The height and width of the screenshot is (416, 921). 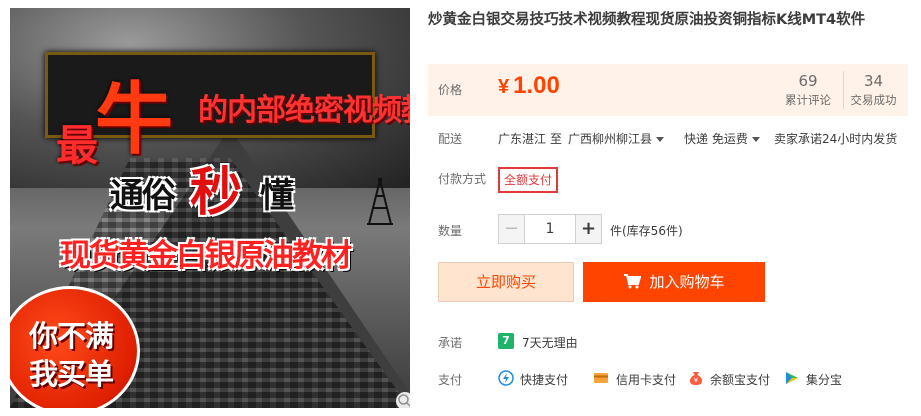 I want to click on deals-count: 34, so click(x=873, y=81).